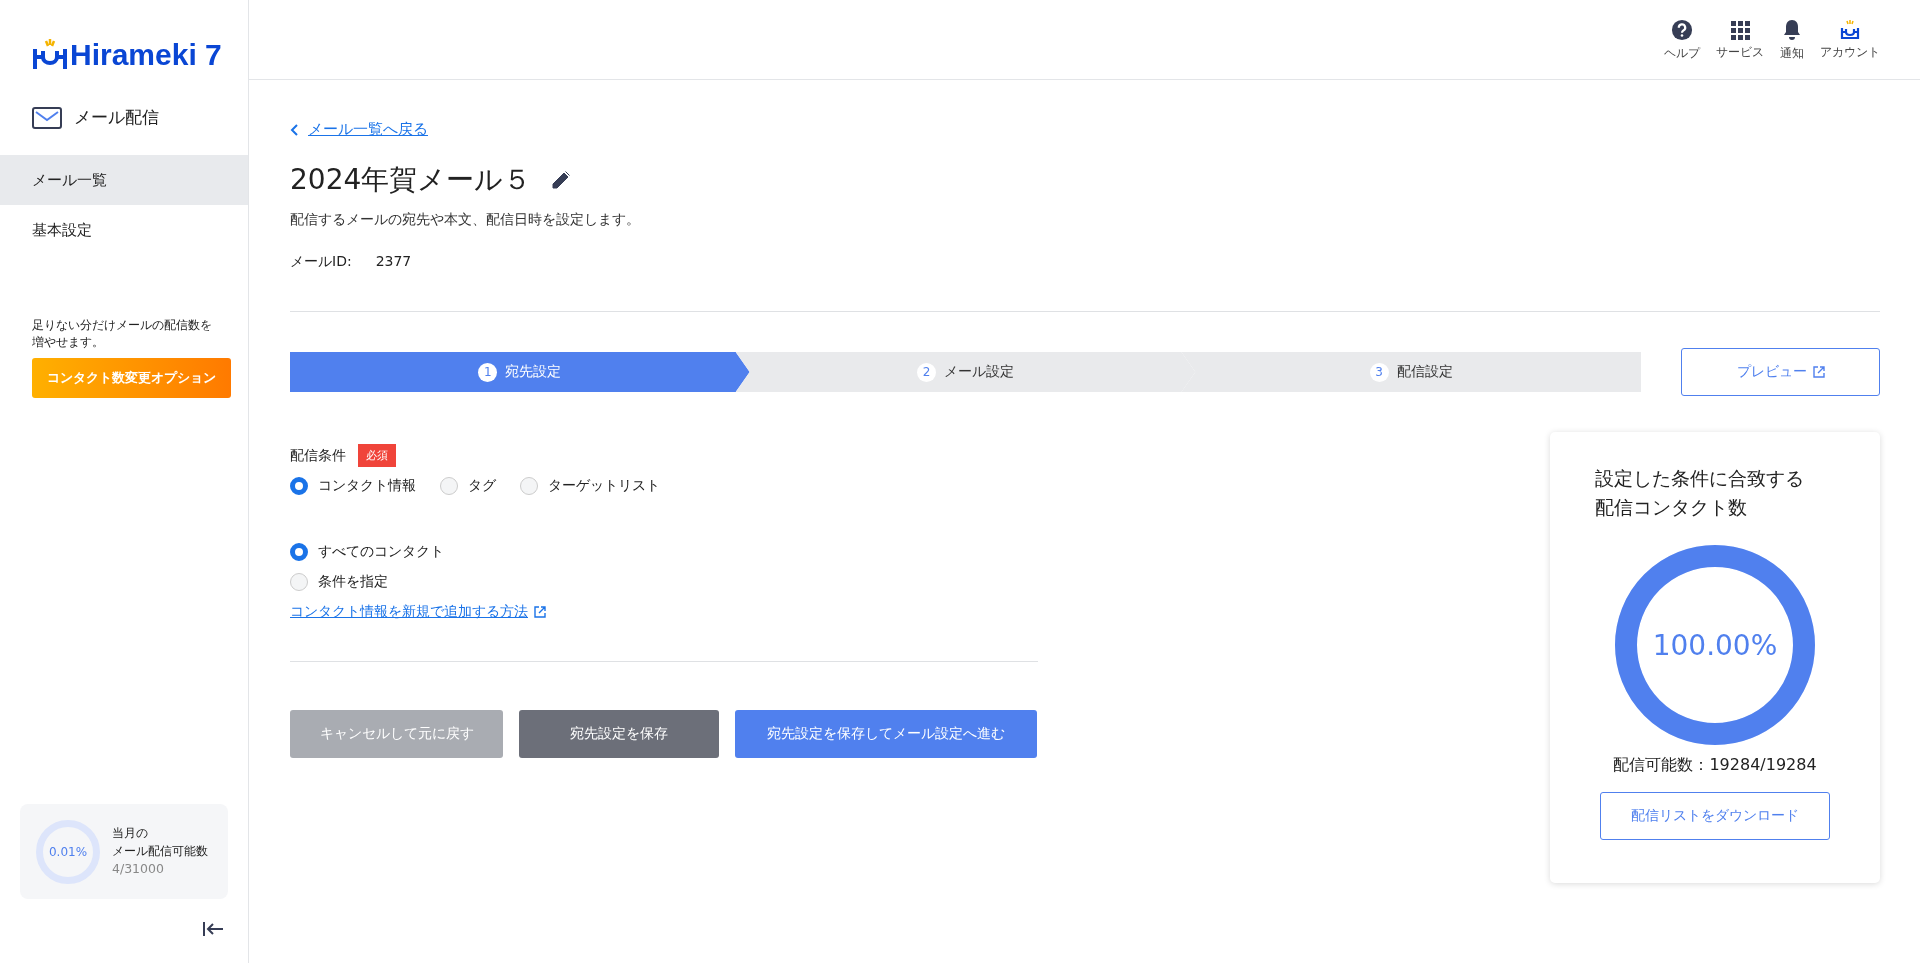 Image resolution: width=1920 pixels, height=963 pixels. I want to click on section-title: メール配信, so click(116, 117).